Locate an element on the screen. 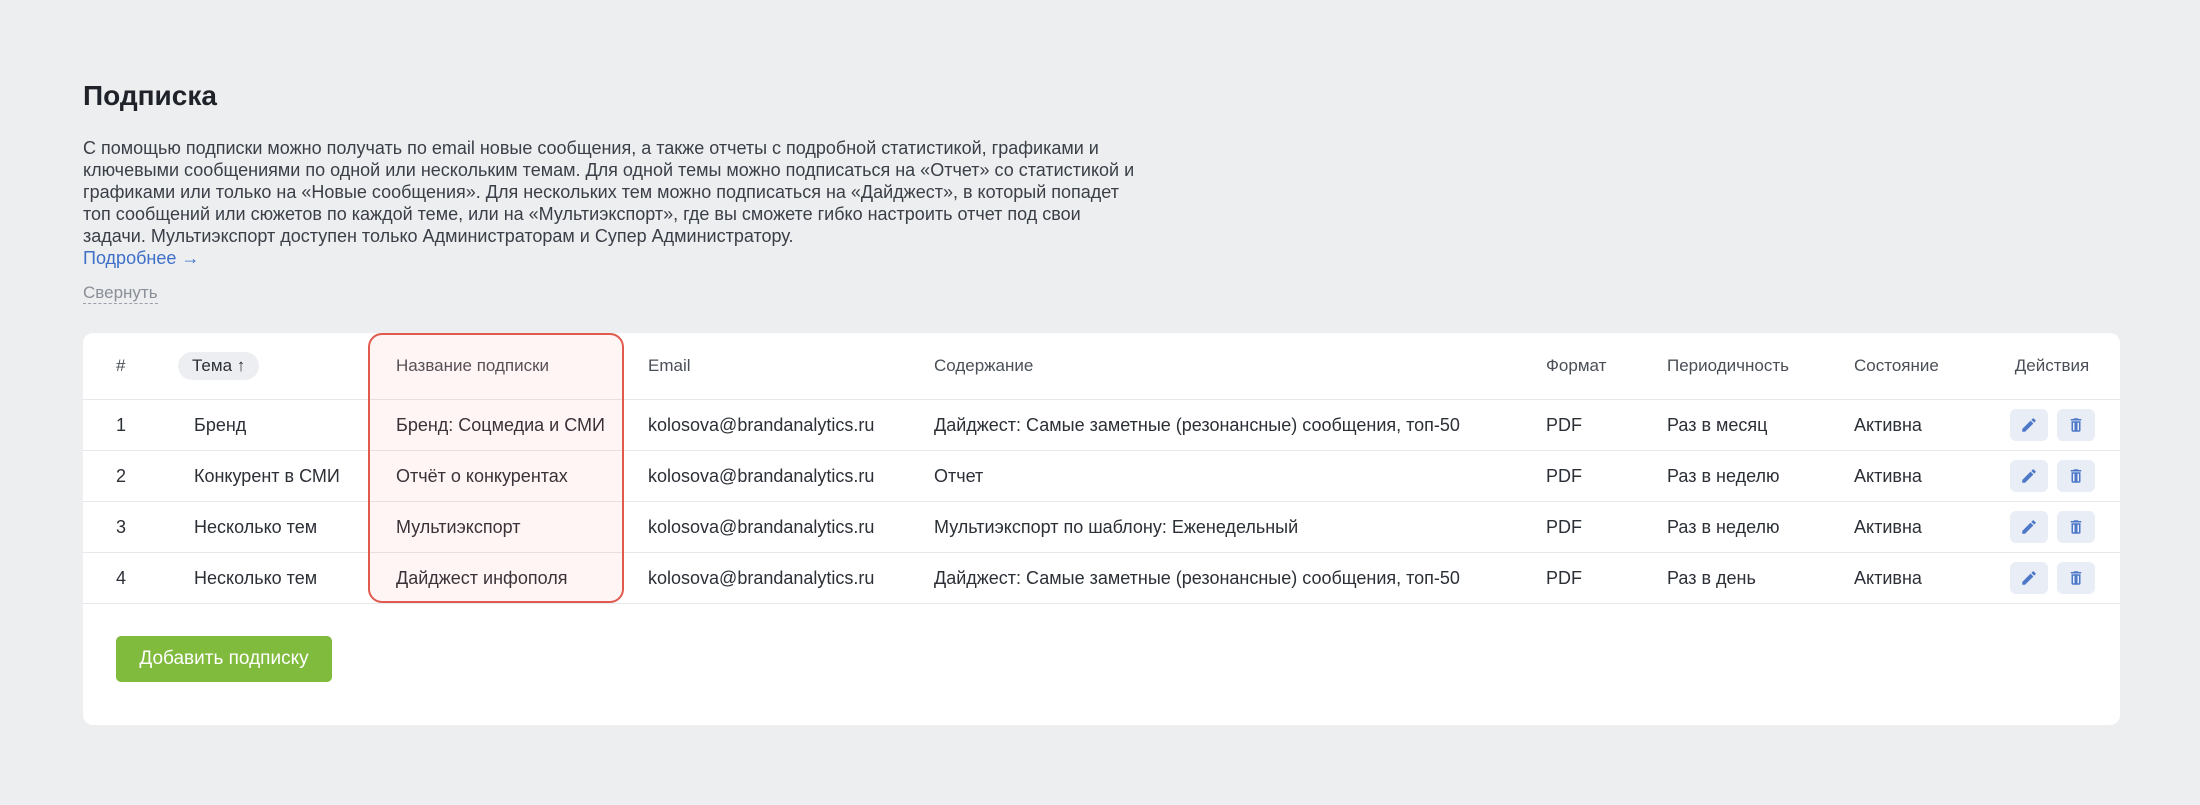 This screenshot has height=805, width=2200. sort-theme-button: Тема ↑ is located at coordinates (219, 366).